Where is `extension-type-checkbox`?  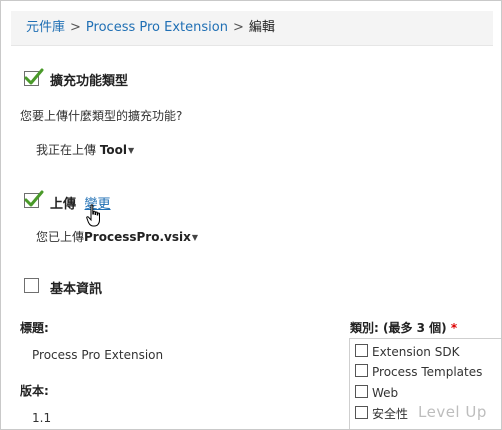
extension-type-checkbox is located at coordinates (34, 77).